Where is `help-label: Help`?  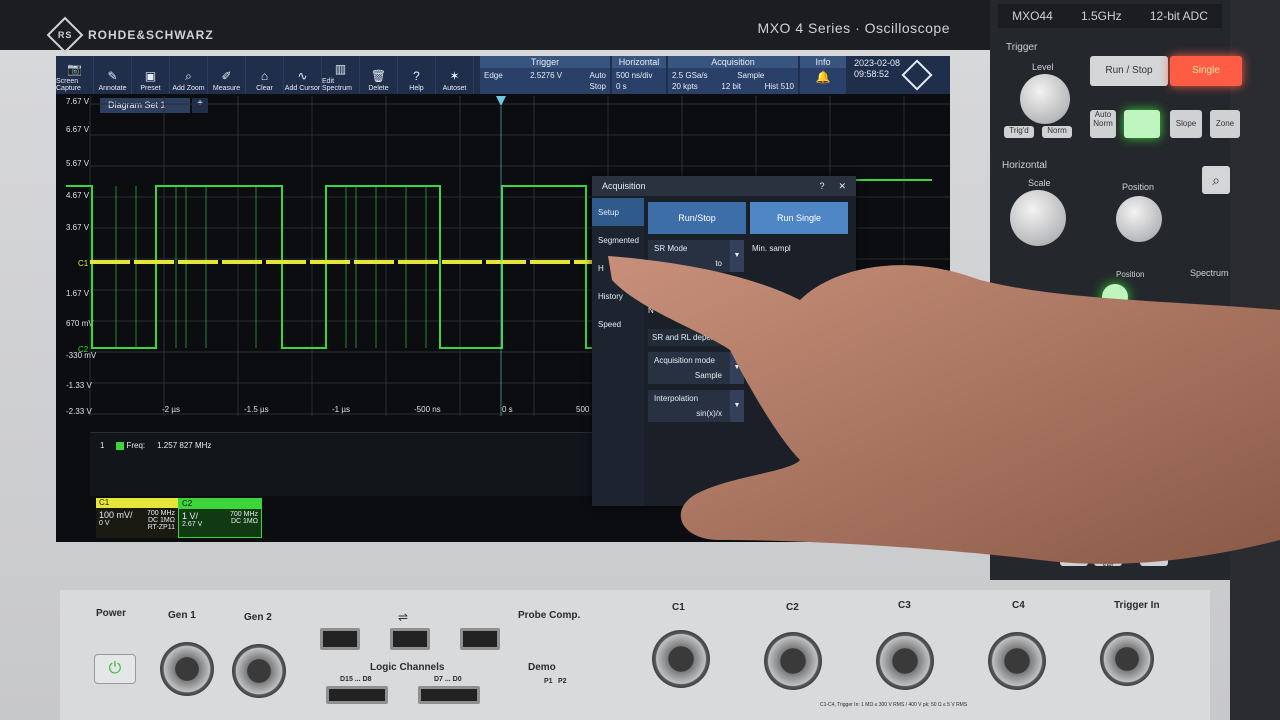 help-label: Help is located at coordinates (416, 88).